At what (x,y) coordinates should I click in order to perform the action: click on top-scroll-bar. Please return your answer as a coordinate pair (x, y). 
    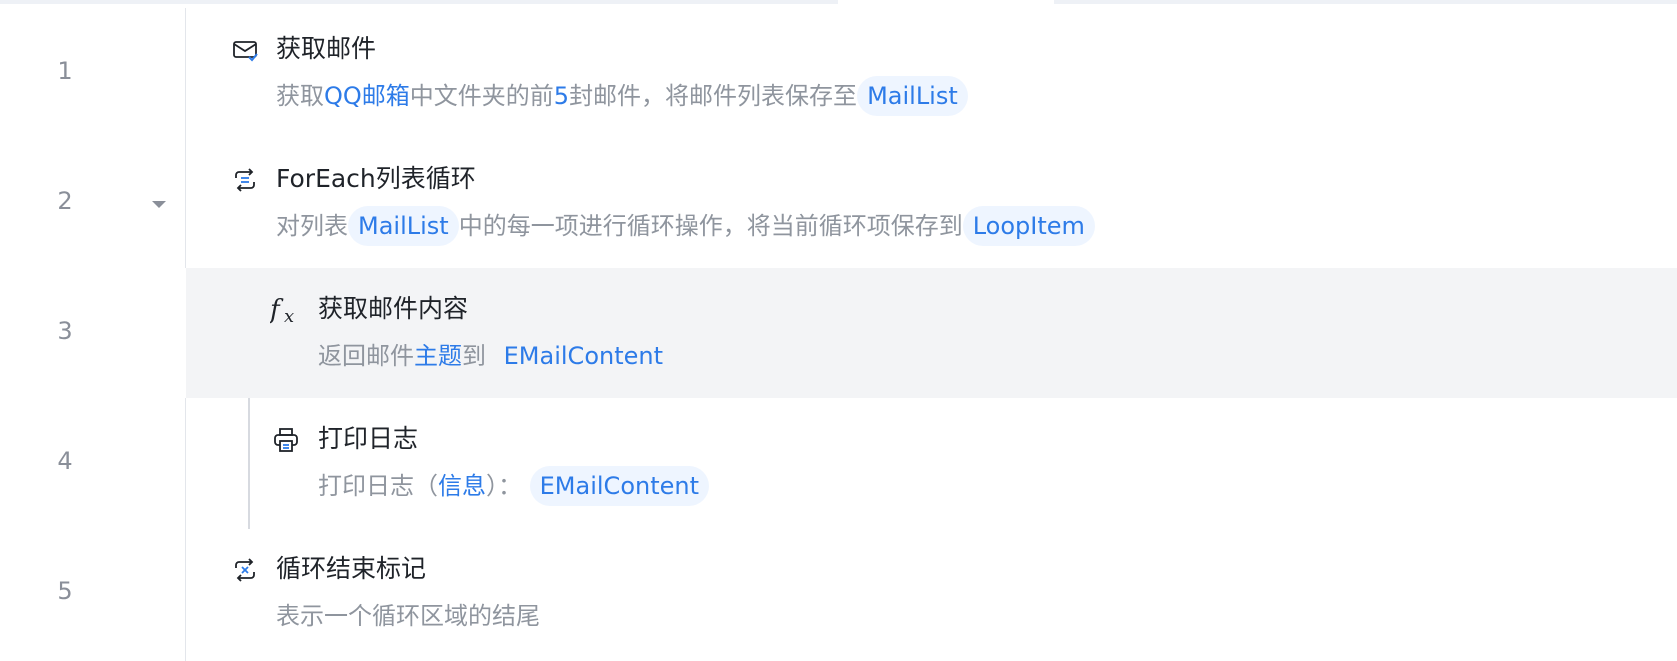
    Looking at the image, I should click on (838, 2).